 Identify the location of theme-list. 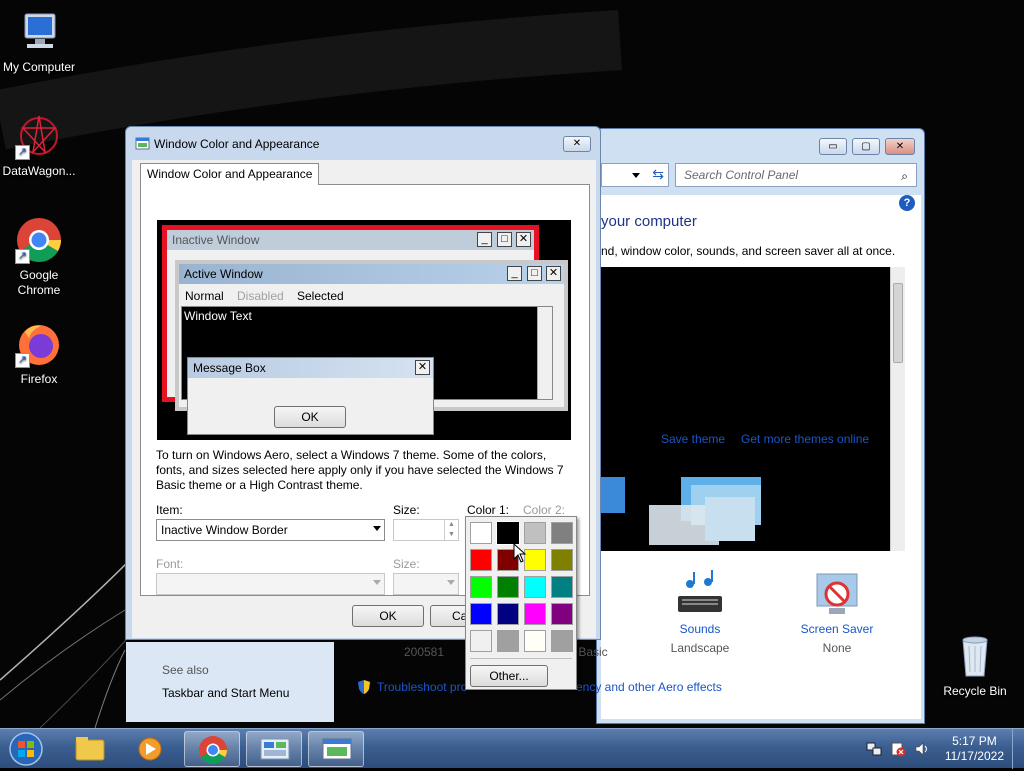
(753, 409).